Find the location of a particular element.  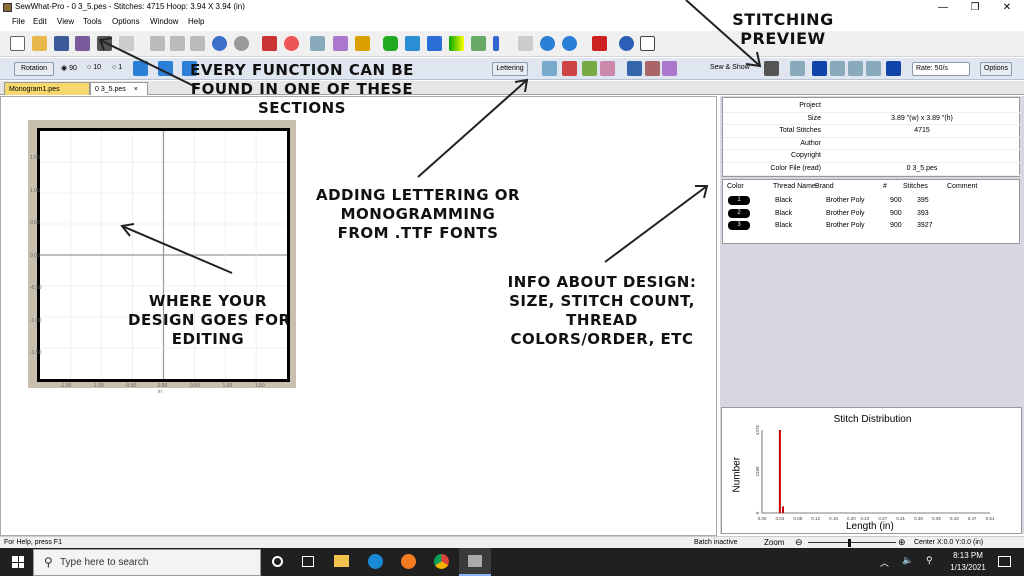

functions-arrow is located at coordinates (148, 63).